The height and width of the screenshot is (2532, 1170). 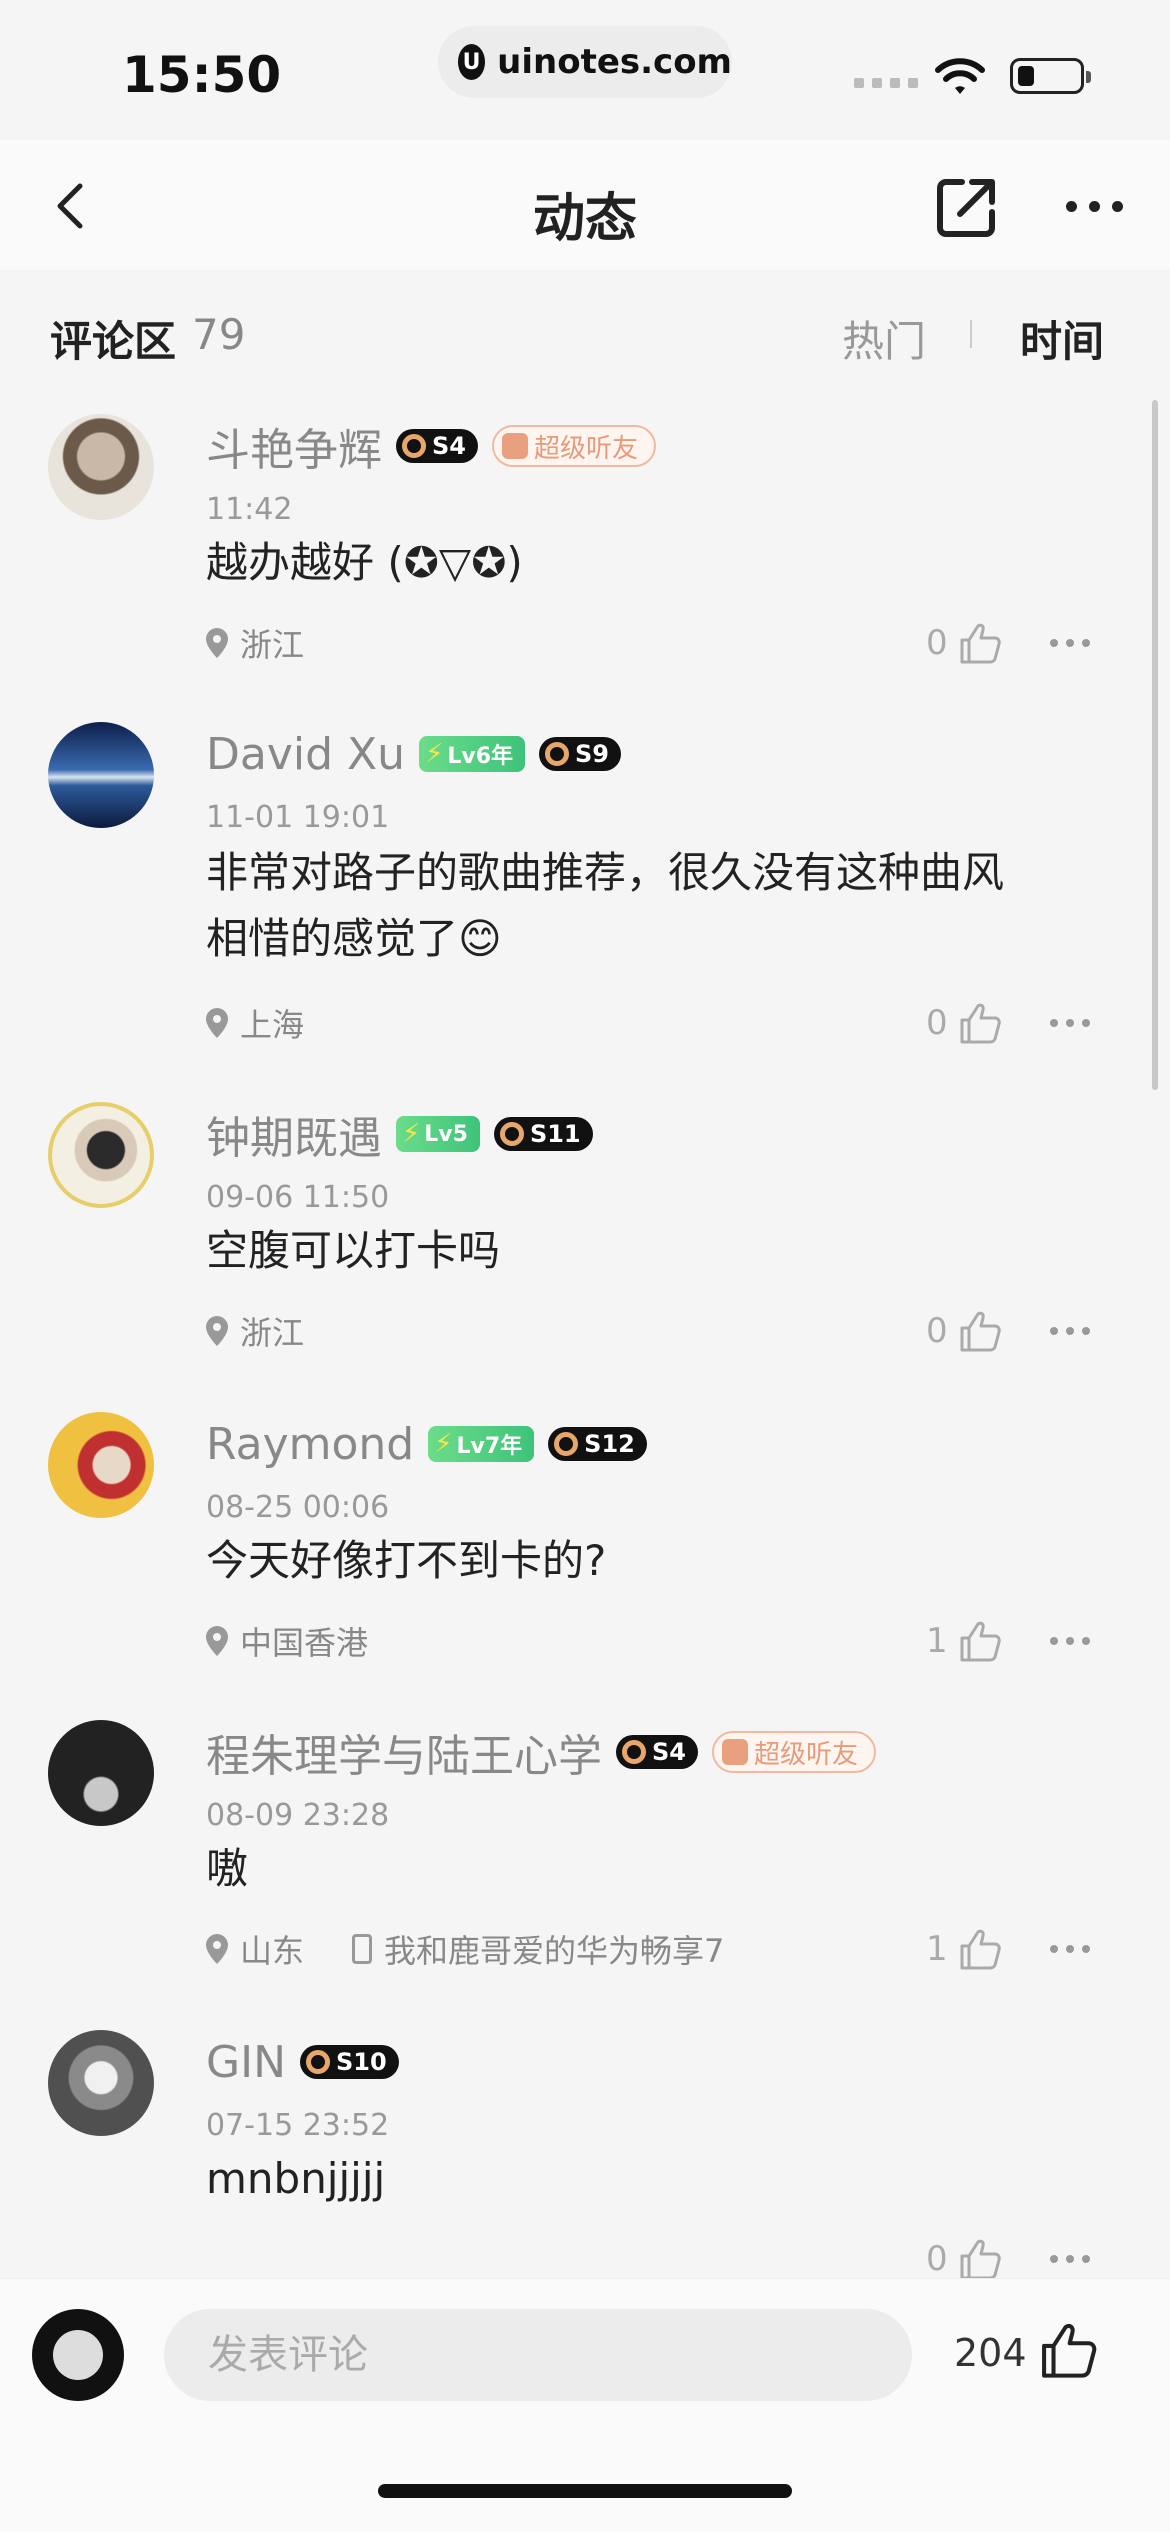 I want to click on comment-text: mnbnjjjjj, so click(x=296, y=2178).